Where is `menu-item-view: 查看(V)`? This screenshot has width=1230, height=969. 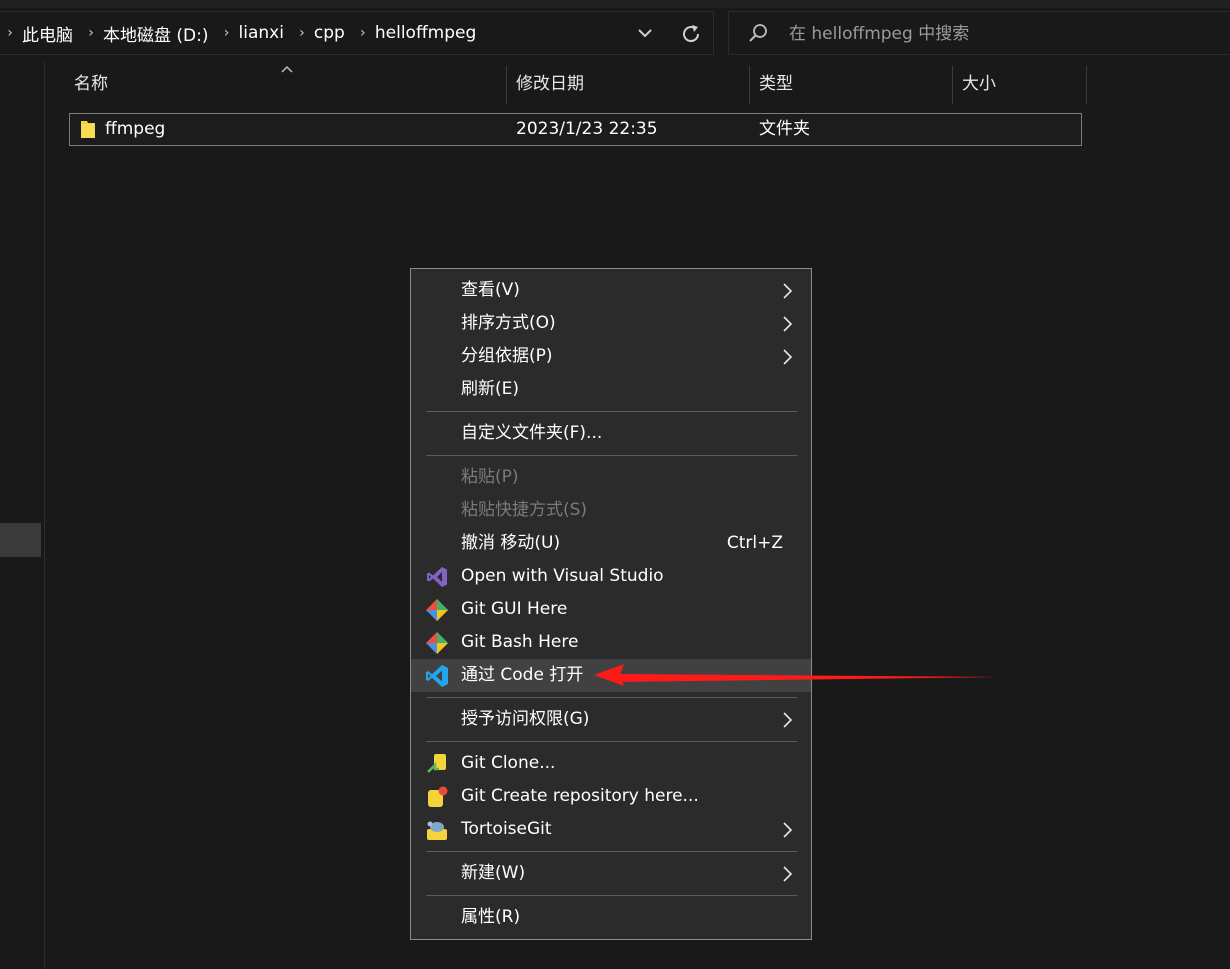 menu-item-view: 查看(V) is located at coordinates (611, 290).